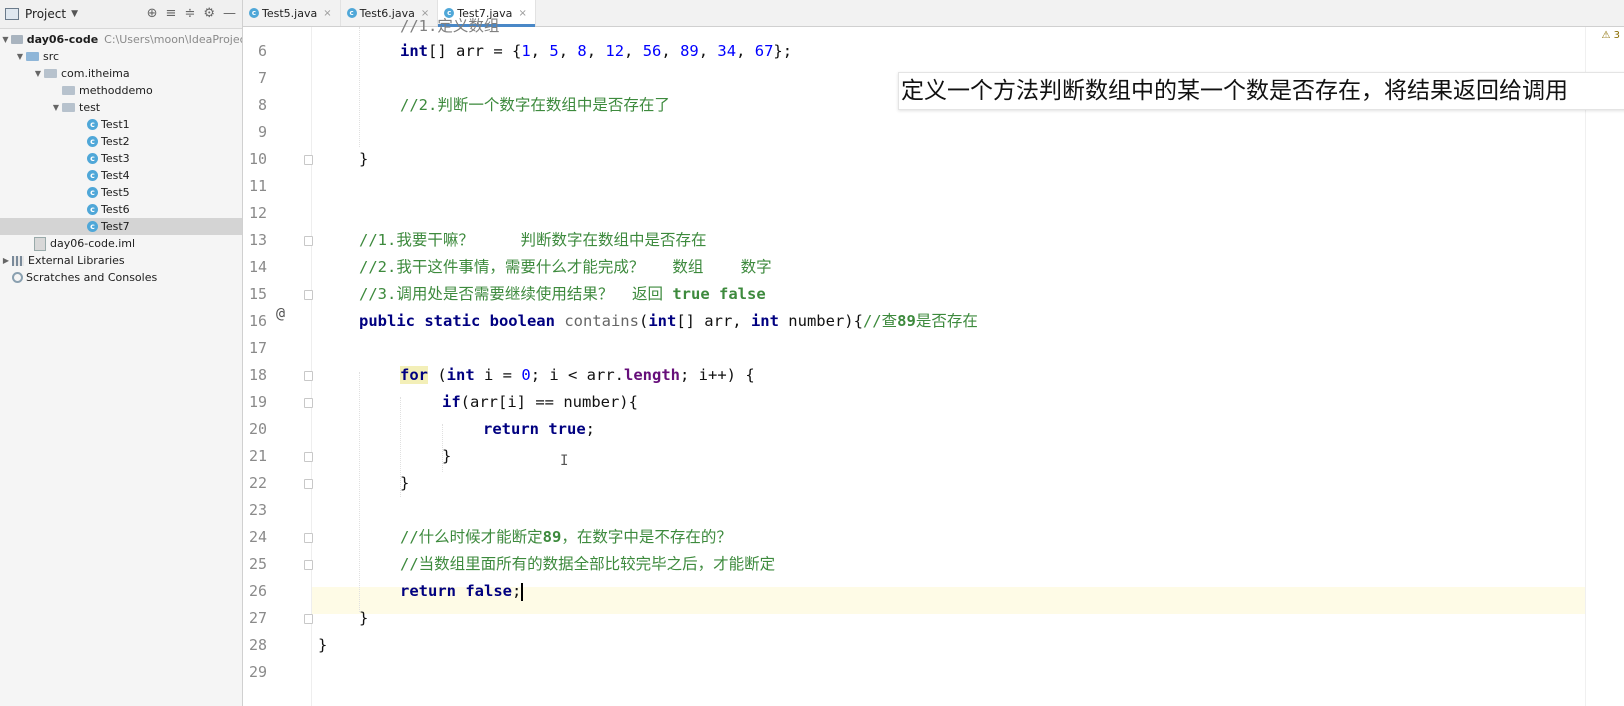 The image size is (1624, 706). Describe the element at coordinates (121, 192) in the screenshot. I see `tree-item-test5: c Test5` at that location.